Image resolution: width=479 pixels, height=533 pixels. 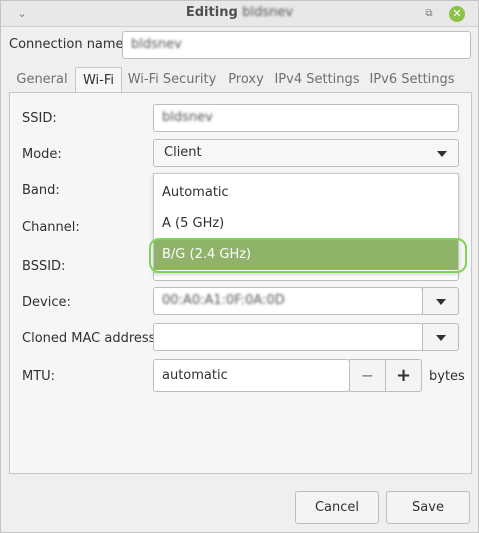 I want to click on ssid-value: bldsnev, so click(x=187, y=117).